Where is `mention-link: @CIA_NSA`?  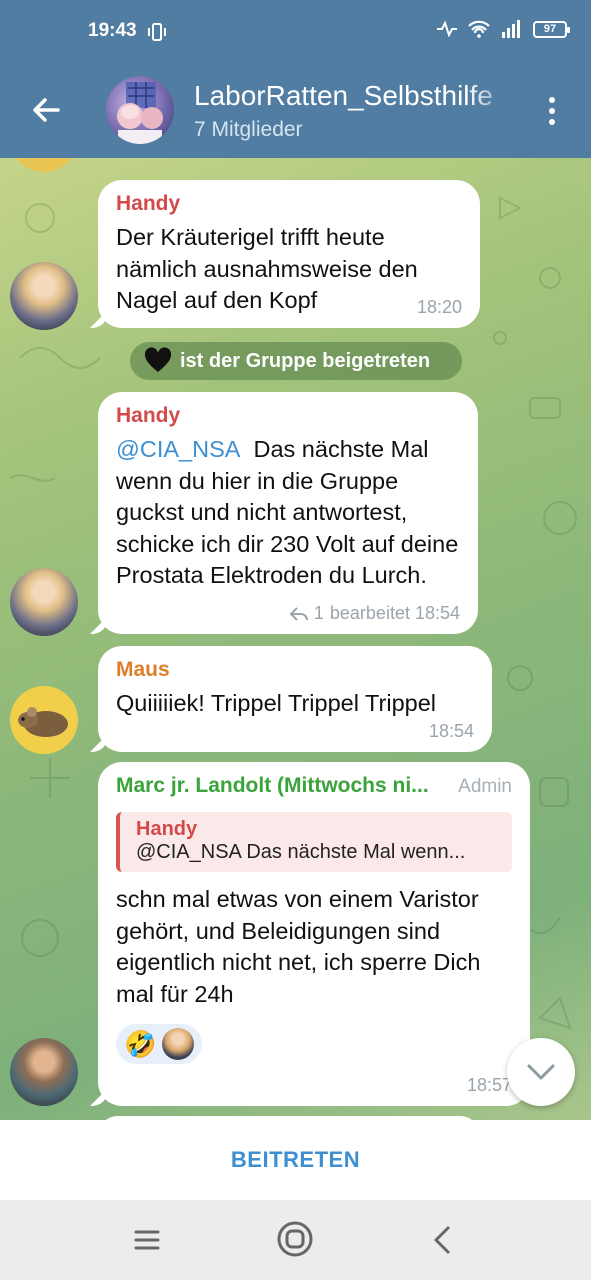 mention-link: @CIA_NSA is located at coordinates (178, 449).